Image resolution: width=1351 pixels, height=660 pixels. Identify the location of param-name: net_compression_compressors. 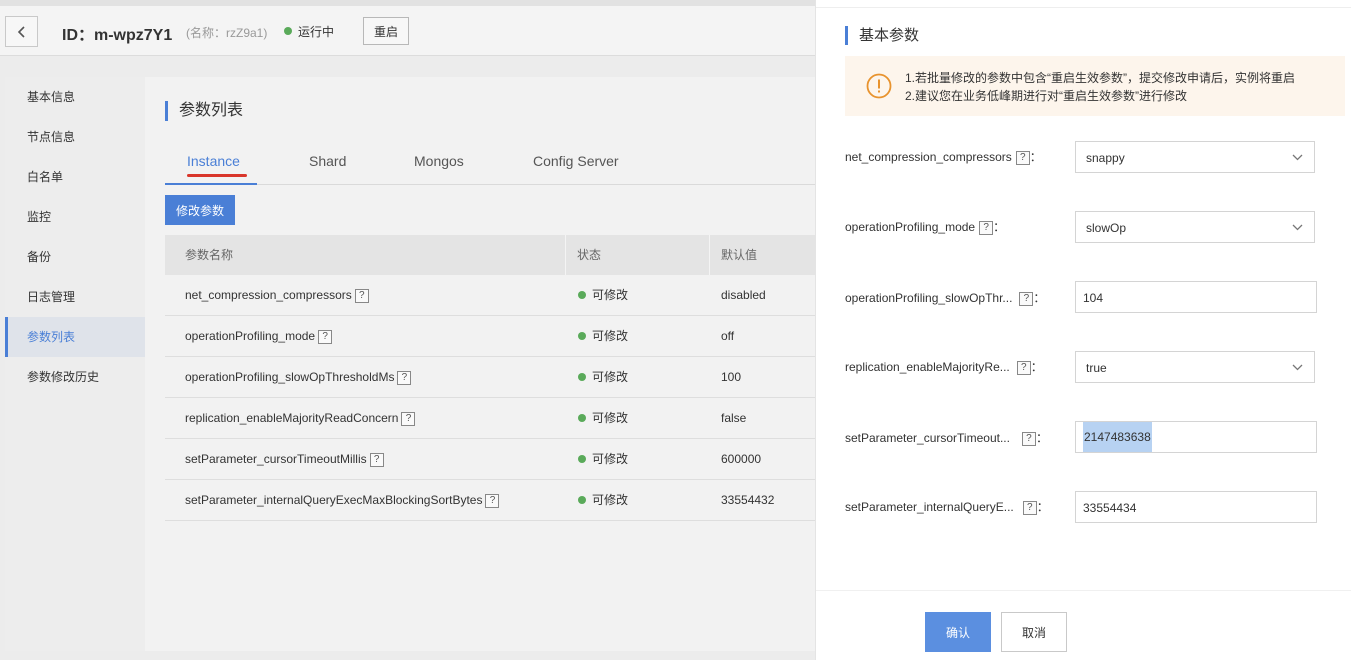
(268, 295).